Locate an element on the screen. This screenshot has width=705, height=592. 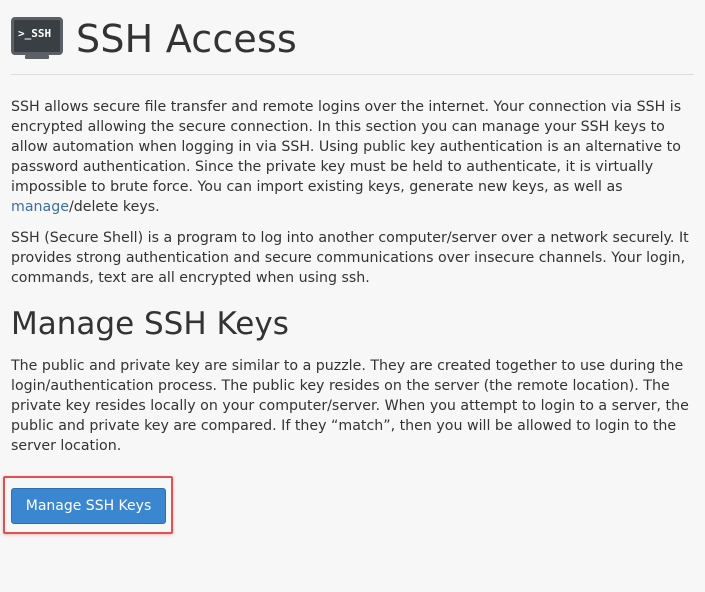
page-header: >_SSH SSH Access is located at coordinates (154, 39).